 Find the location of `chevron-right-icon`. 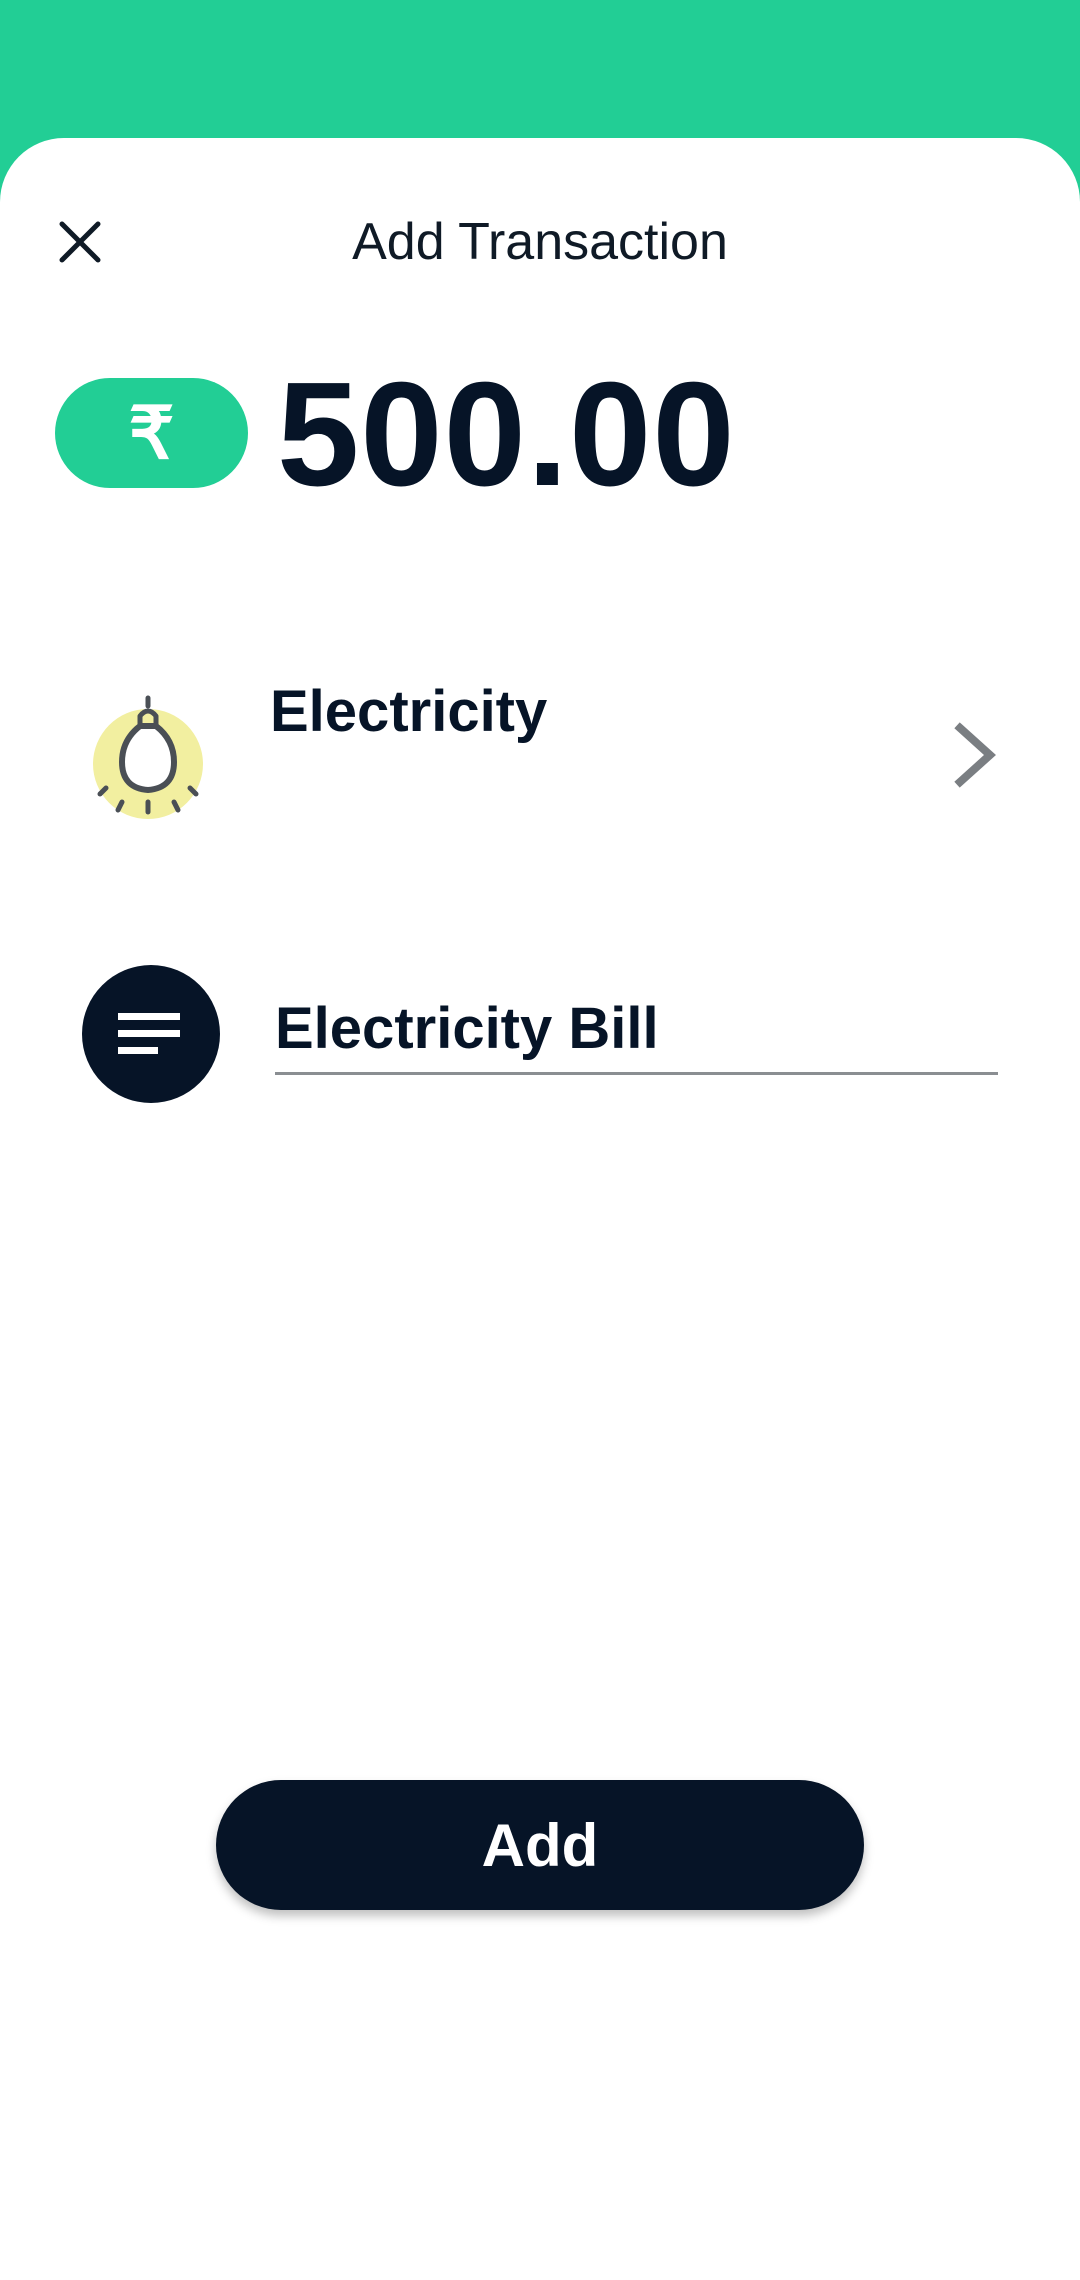

chevron-right-icon is located at coordinates (975, 755).